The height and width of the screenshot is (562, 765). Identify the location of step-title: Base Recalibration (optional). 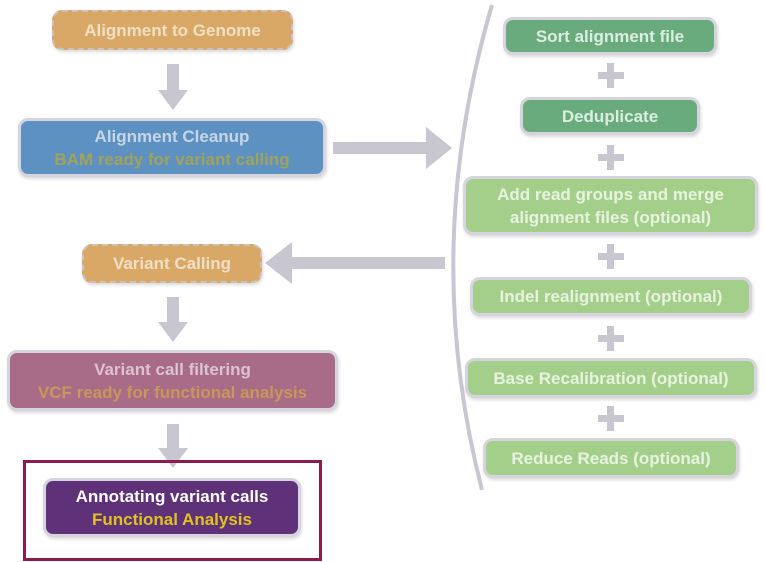
(611, 378).